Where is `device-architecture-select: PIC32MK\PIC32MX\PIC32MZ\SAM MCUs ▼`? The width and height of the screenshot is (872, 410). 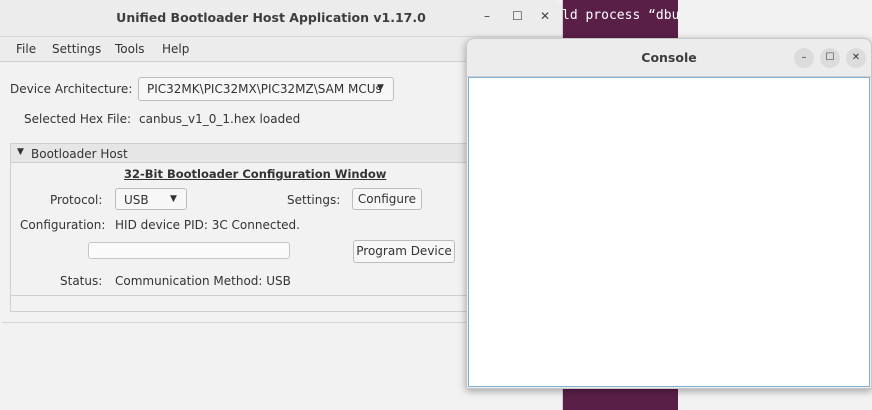
device-architecture-select: PIC32MK\PIC32MX\PIC32MZ\SAM MCUs ▼ is located at coordinates (266, 89).